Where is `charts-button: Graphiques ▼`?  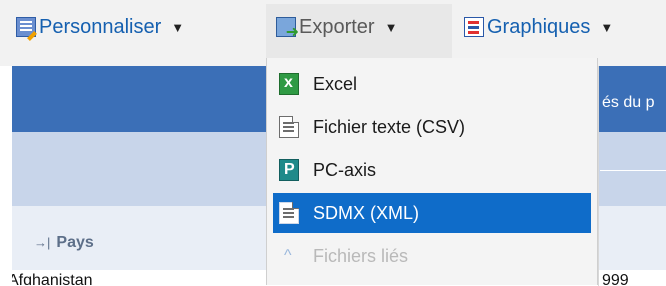
charts-button: Graphiques ▼ is located at coordinates (538, 27).